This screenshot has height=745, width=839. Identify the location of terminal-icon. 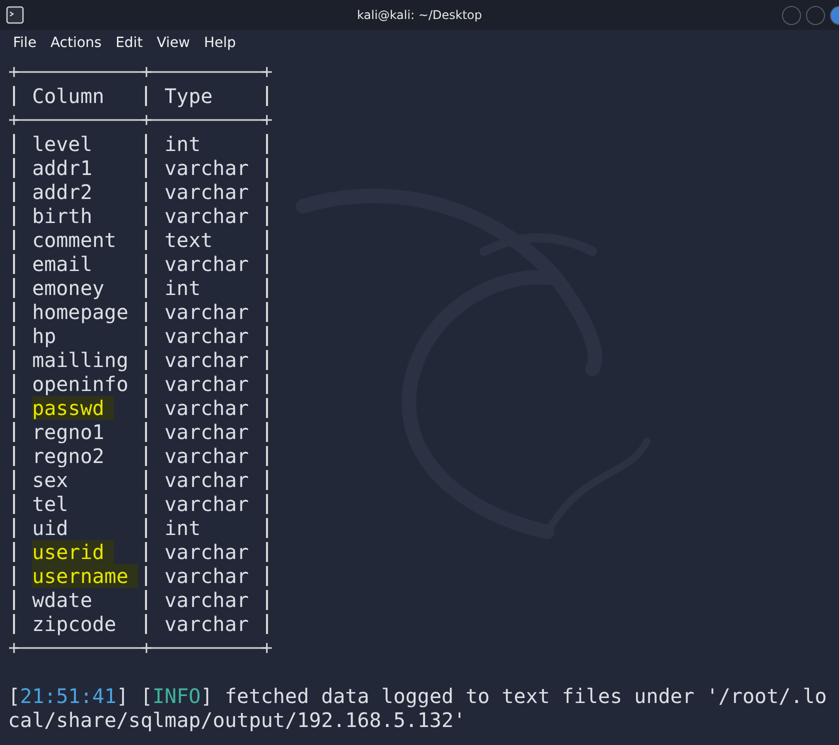
(15, 15).